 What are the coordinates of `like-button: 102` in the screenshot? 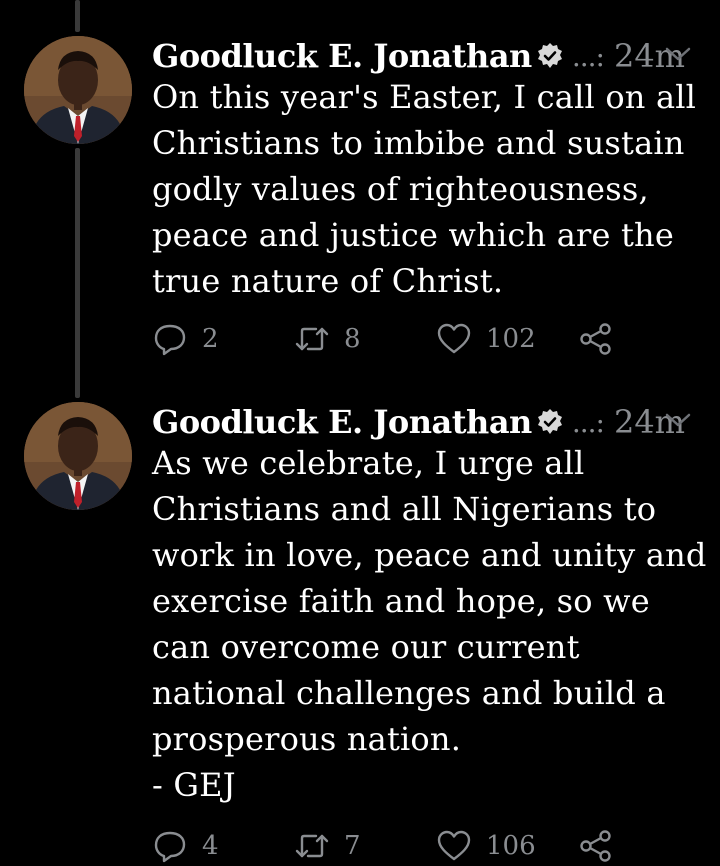 It's located at (486, 339).